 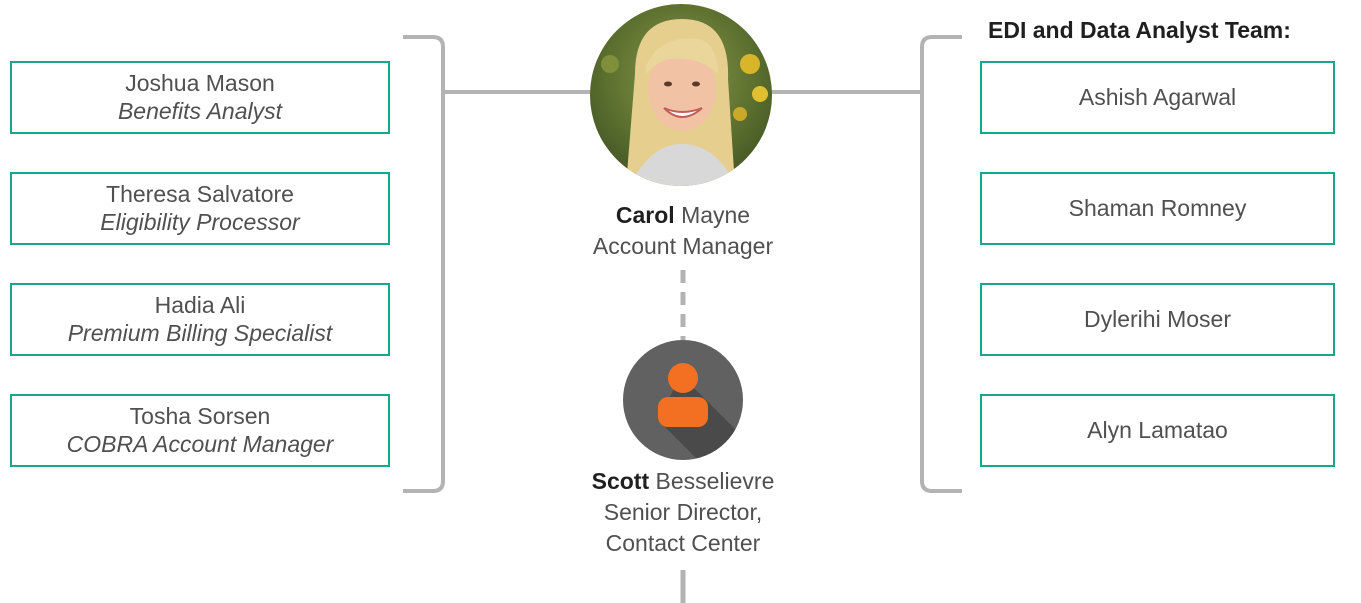 I want to click on manager-name-line: Carol Mayne, so click(x=683, y=215).